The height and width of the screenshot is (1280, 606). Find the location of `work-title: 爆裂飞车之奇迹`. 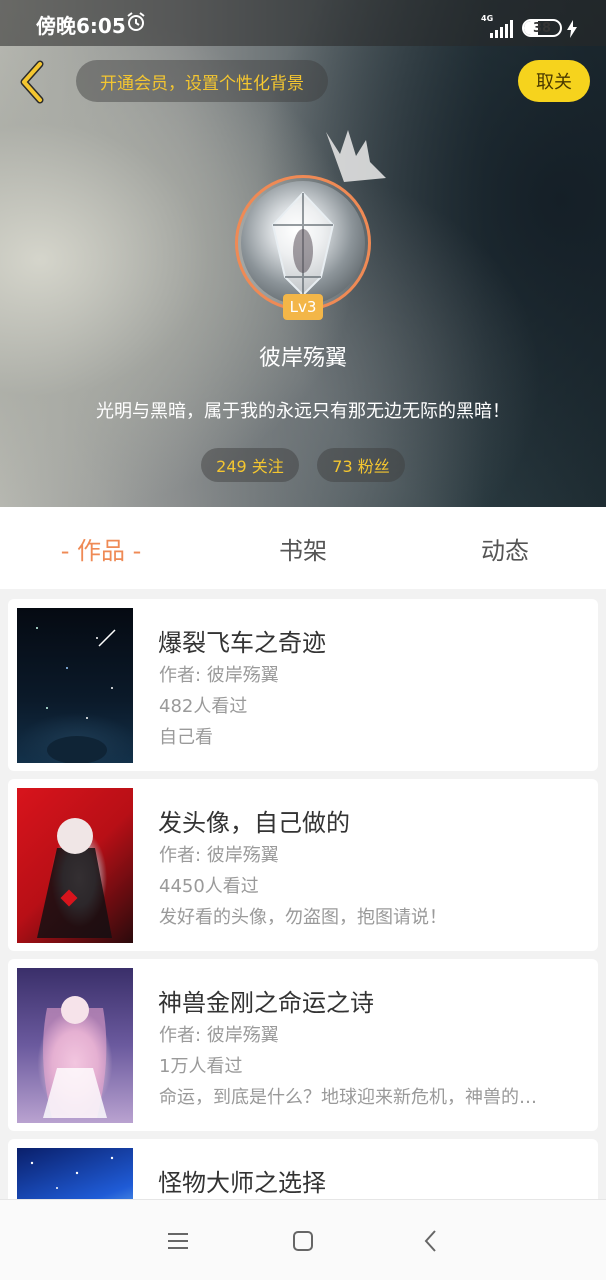

work-title: 爆裂飞车之奇迹 is located at coordinates (242, 643).